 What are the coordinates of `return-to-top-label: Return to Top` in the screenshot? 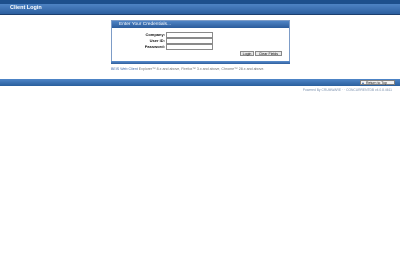 It's located at (376, 83).